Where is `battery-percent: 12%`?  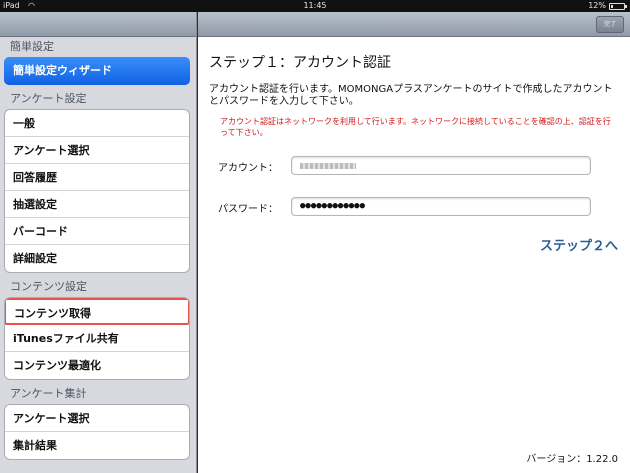
battery-percent: 12% is located at coordinates (597, 5).